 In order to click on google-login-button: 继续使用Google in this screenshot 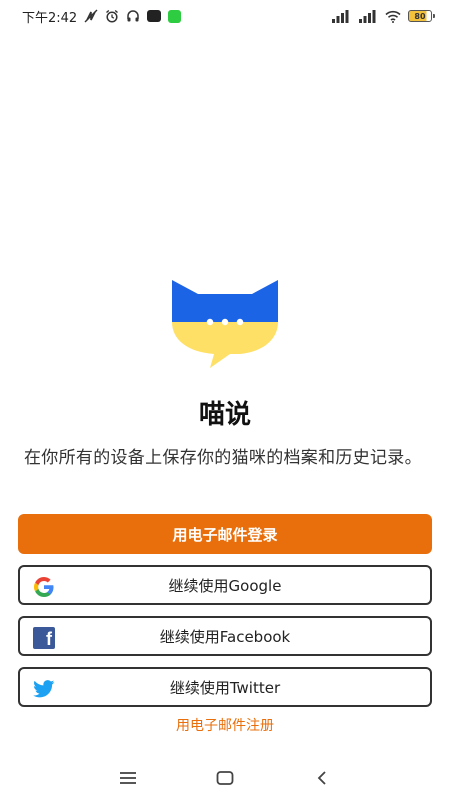, I will do `click(225, 585)`.